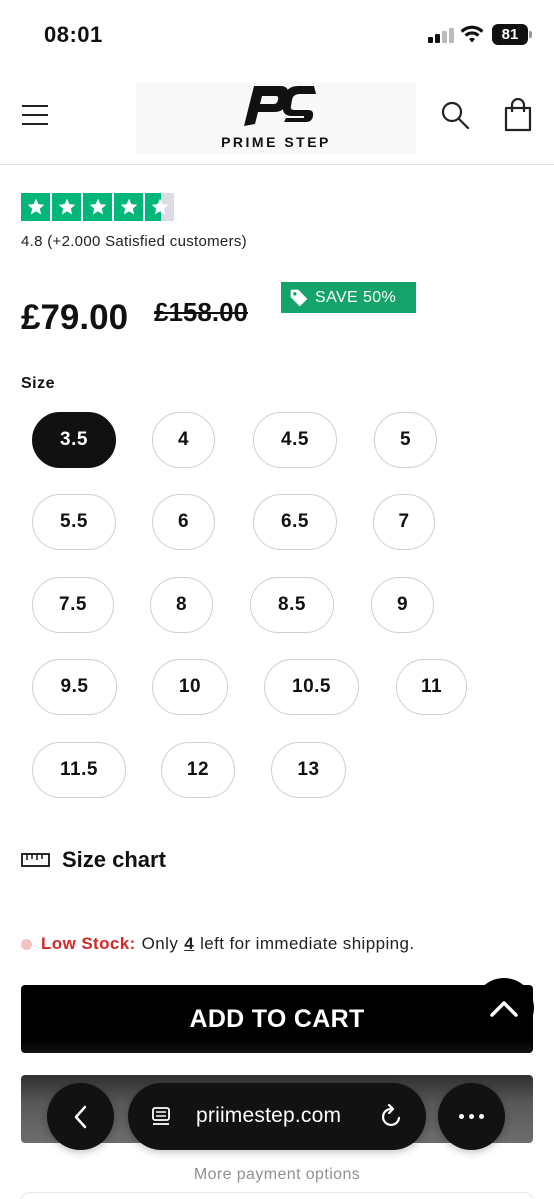 This screenshot has height=1199, width=554. Describe the element at coordinates (35, 115) in the screenshot. I see `menu-icon` at that location.